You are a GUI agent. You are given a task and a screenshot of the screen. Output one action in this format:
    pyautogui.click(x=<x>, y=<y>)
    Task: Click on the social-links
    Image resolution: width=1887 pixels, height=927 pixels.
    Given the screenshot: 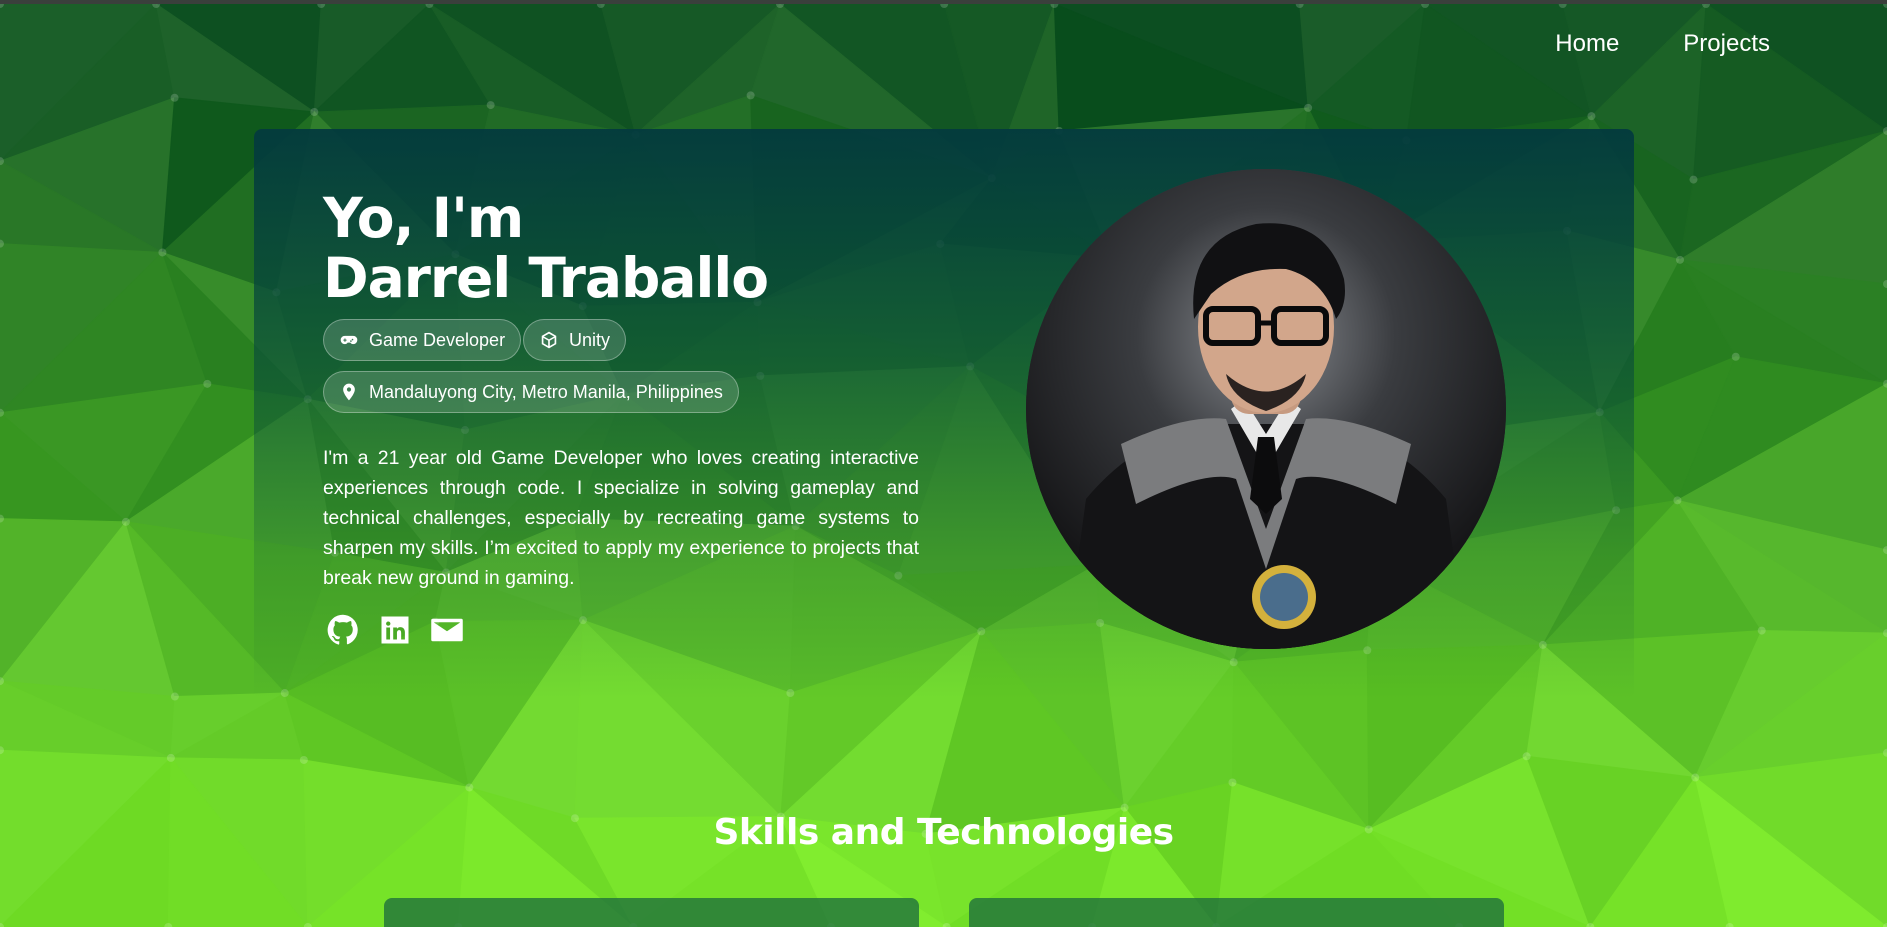 What is the action you would take?
    pyautogui.click(x=395, y=630)
    